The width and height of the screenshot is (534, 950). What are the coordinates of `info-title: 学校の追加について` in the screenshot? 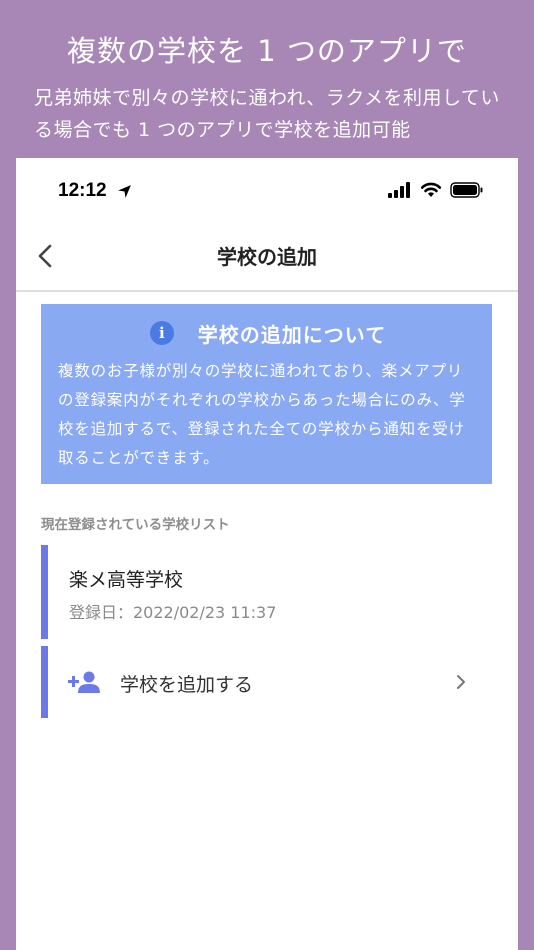 It's located at (292, 334).